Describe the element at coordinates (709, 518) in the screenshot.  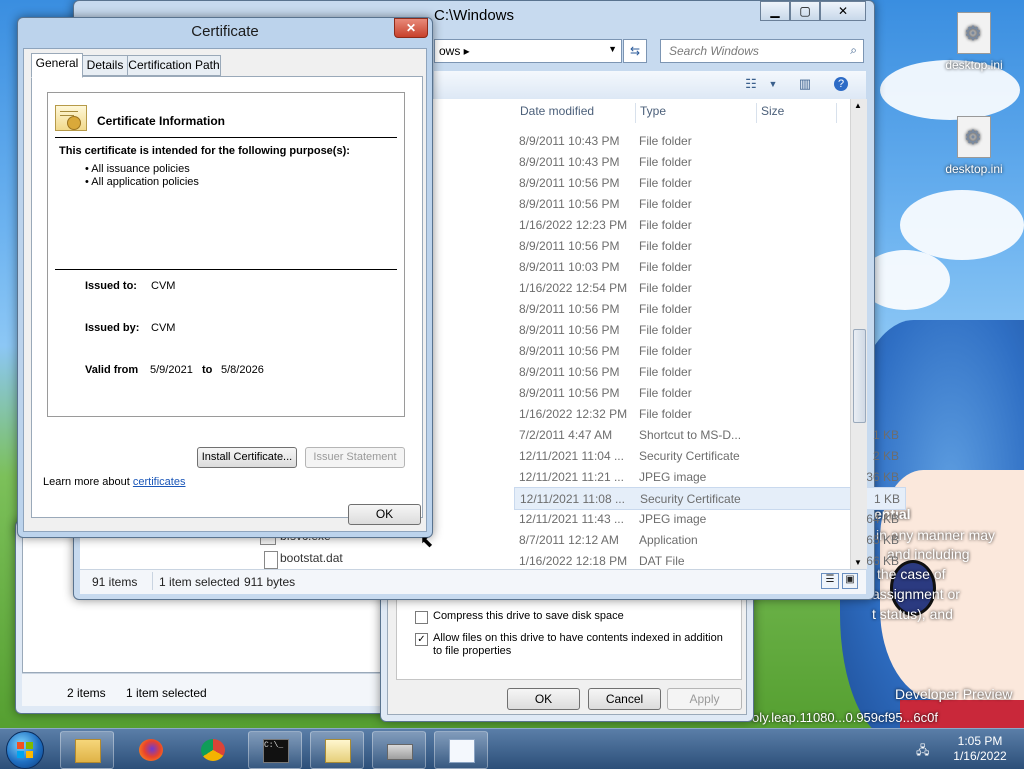
I see `file-row: 12/11/2021 11:43 ... JPEG image 164 KB` at that location.